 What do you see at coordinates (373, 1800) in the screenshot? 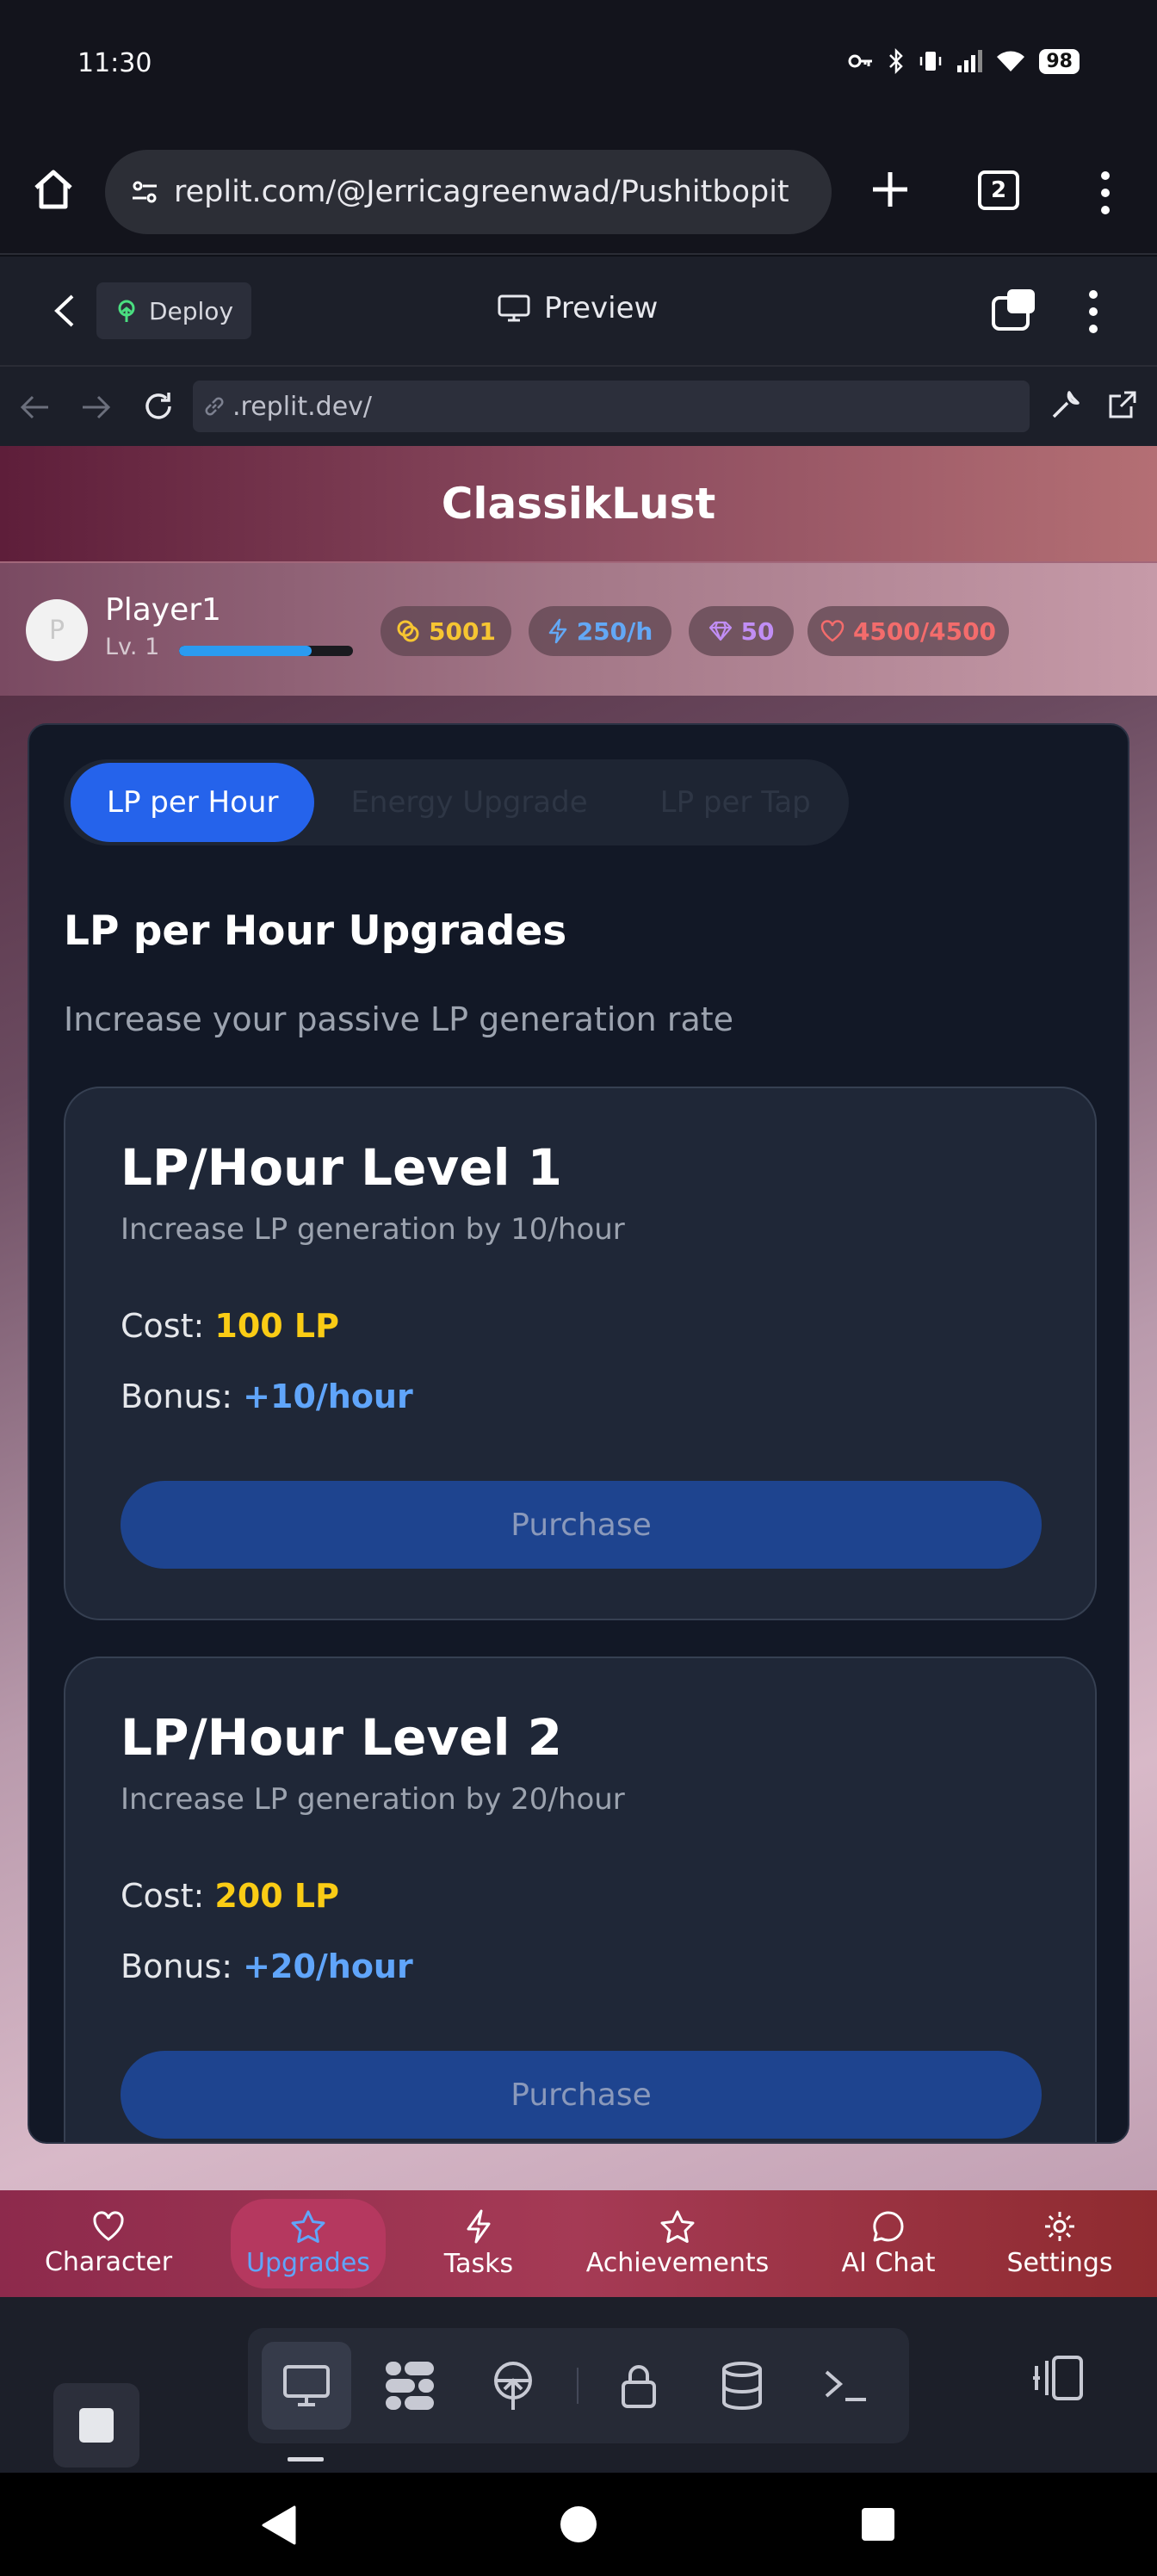
I see `upgrade-description: Increase LP generation by 20/hour` at bounding box center [373, 1800].